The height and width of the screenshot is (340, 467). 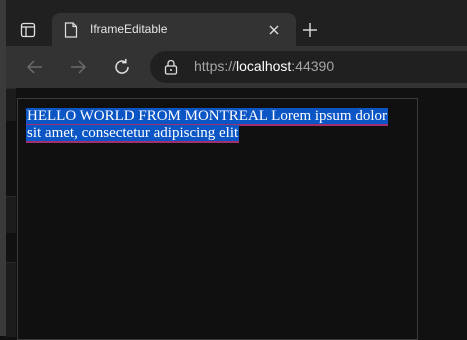 I want to click on arrow-right-icon, so click(x=78, y=67).